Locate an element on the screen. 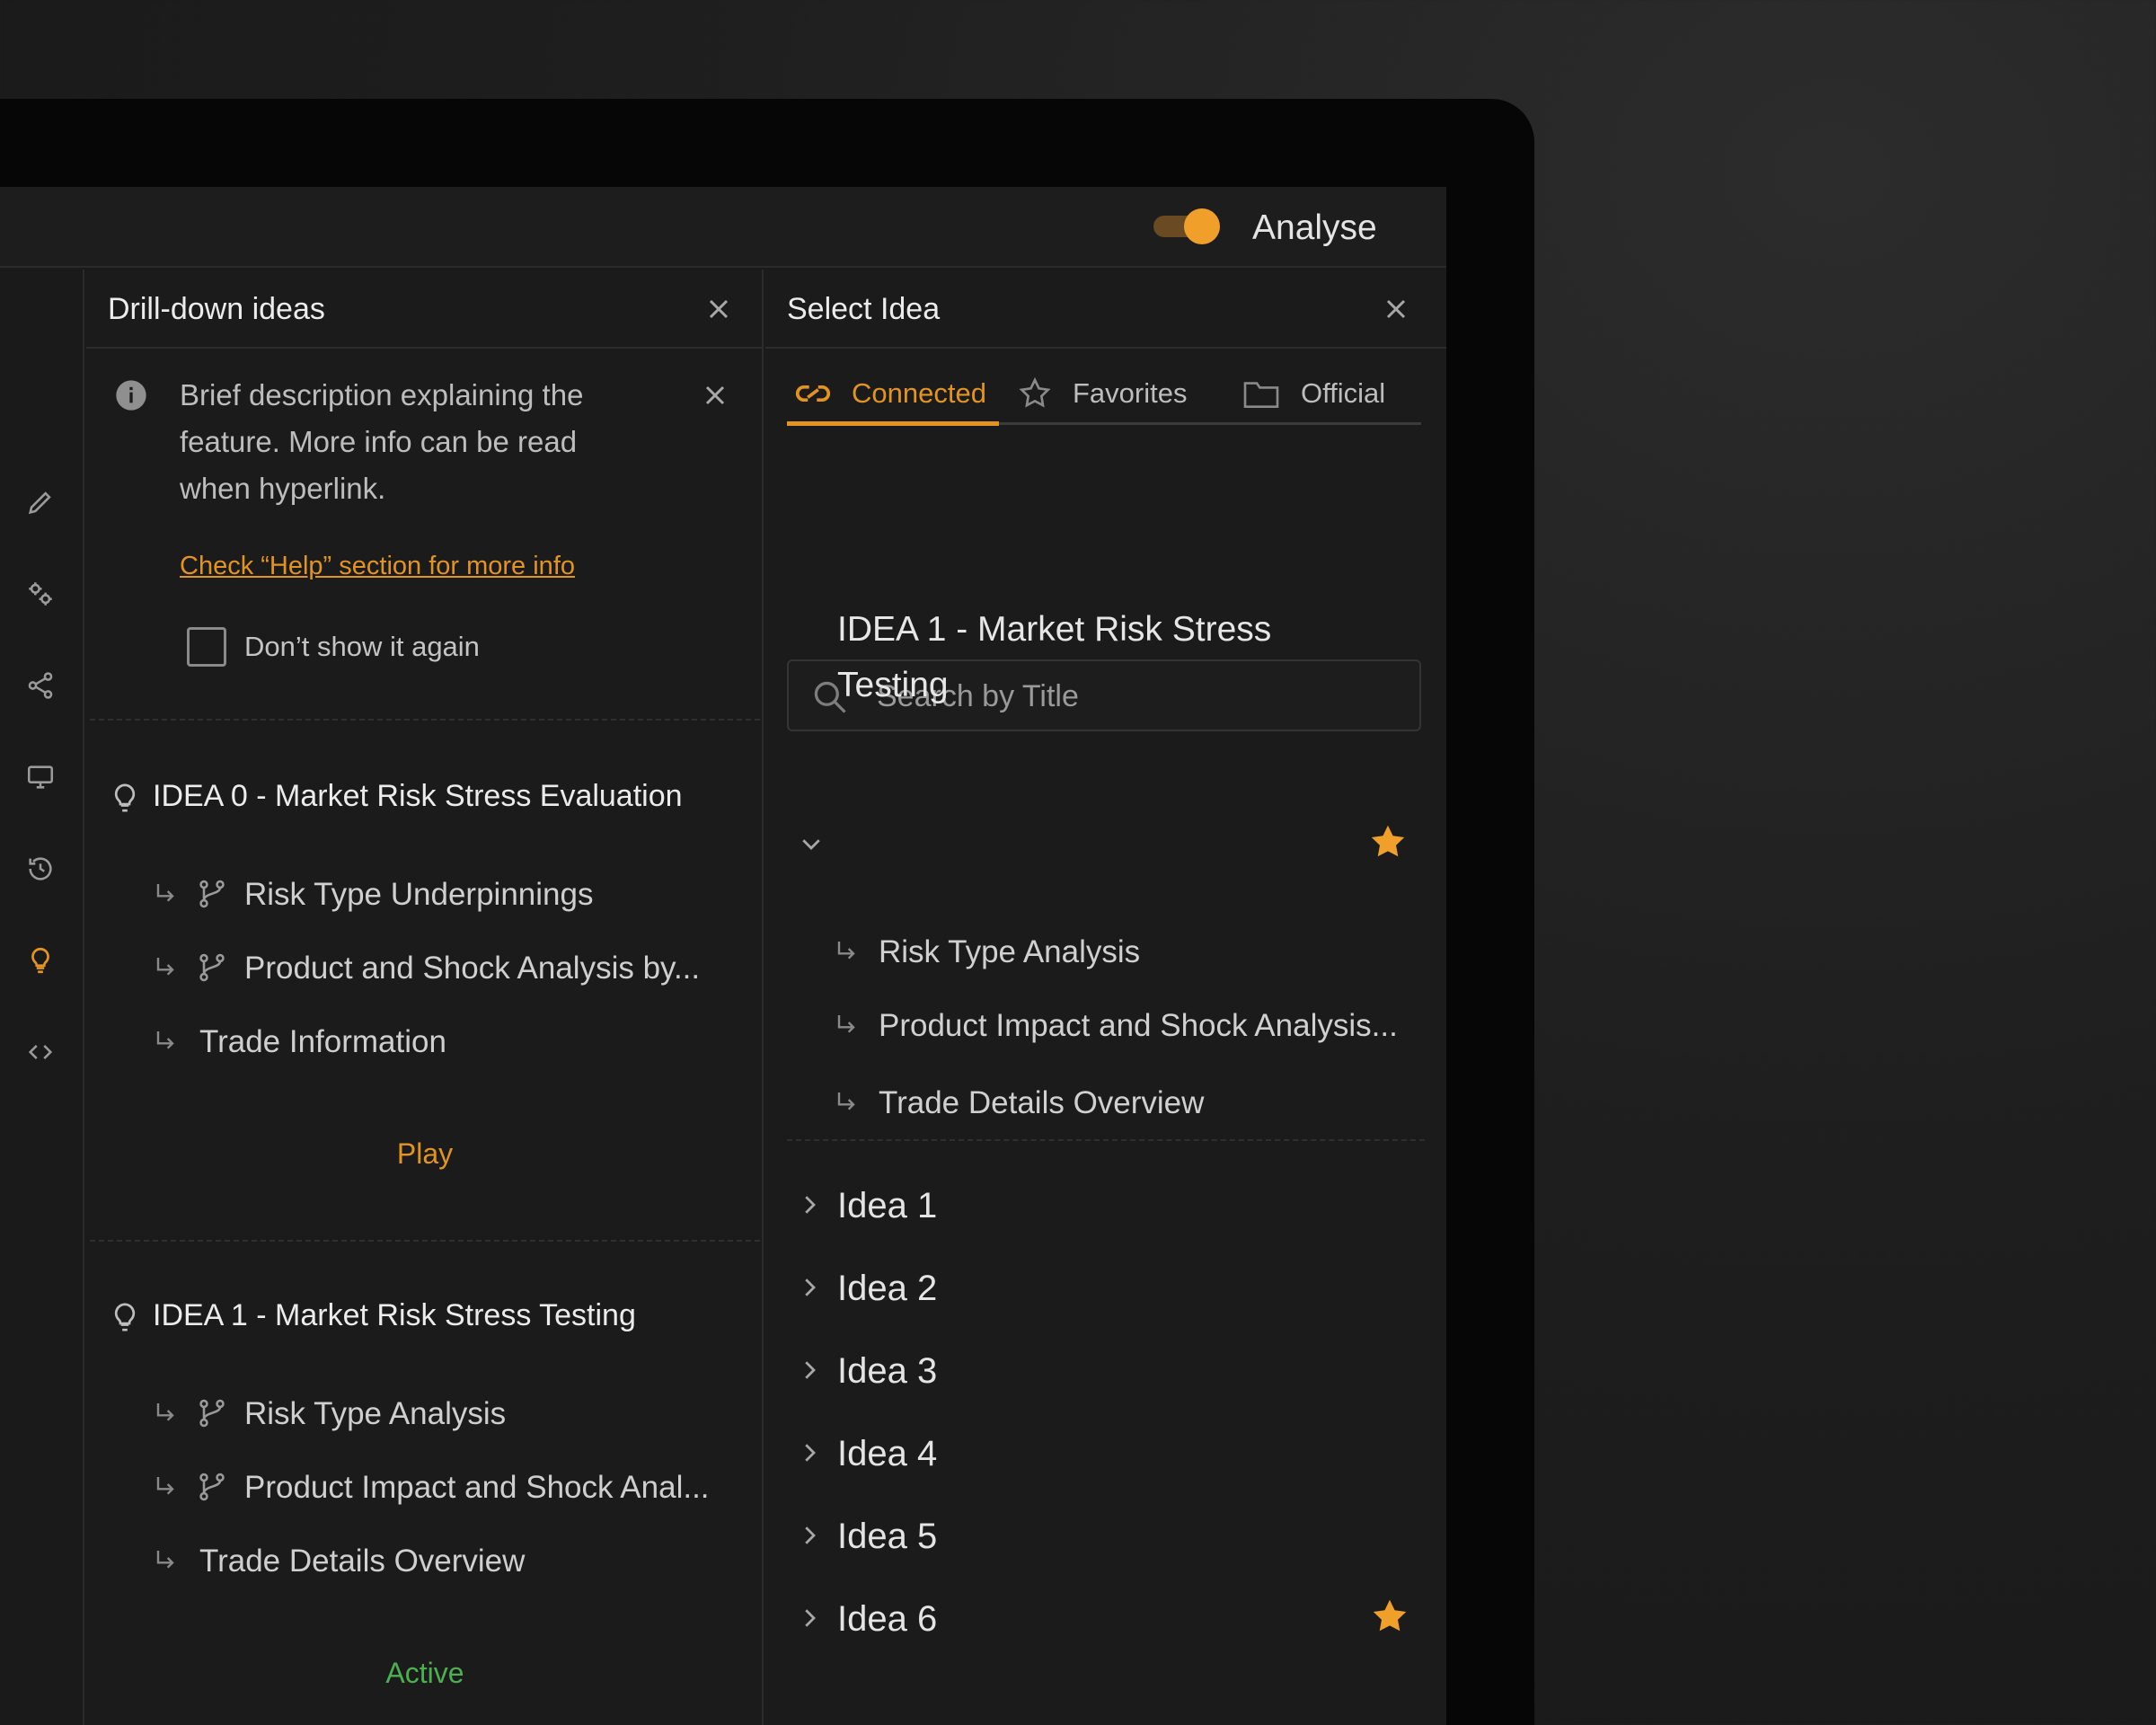 Image resolution: width=2156 pixels, height=1725 pixels. dont-show-label: Don’t show it again is located at coordinates (362, 646).